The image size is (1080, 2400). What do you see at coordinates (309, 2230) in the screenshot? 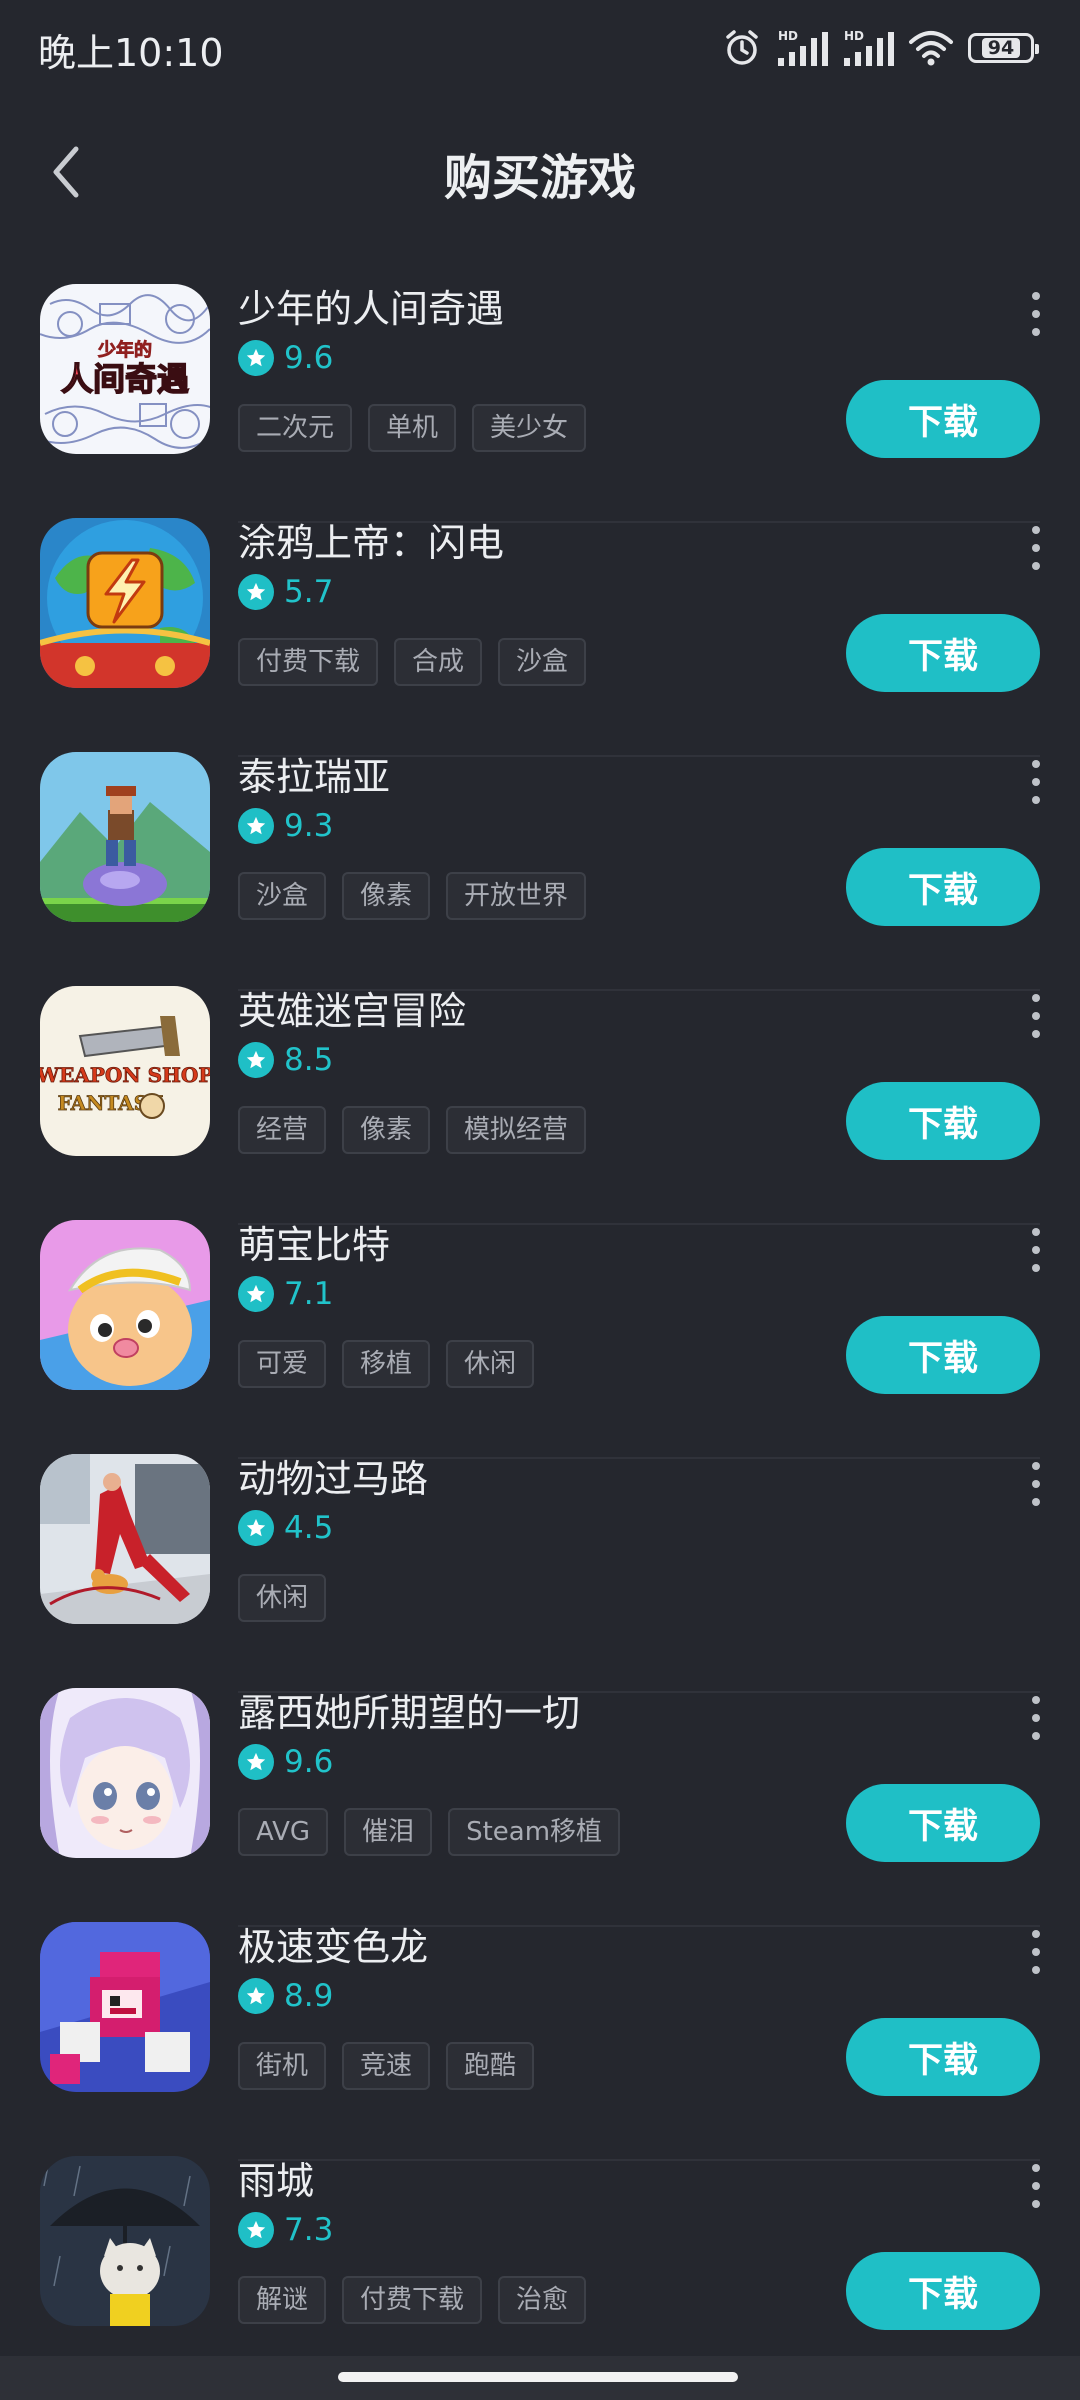
I see `rating-value: 7.3` at bounding box center [309, 2230].